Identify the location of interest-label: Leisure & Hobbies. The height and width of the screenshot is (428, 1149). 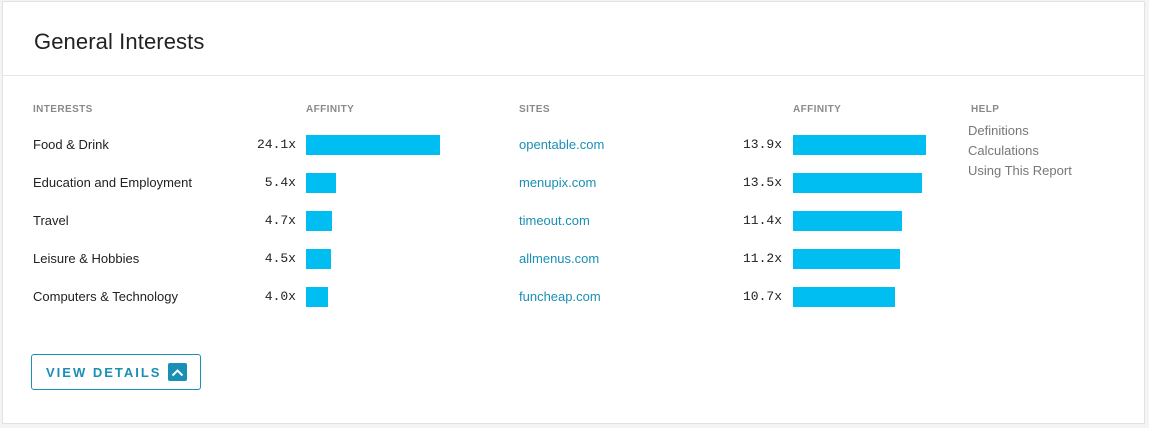
(86, 258).